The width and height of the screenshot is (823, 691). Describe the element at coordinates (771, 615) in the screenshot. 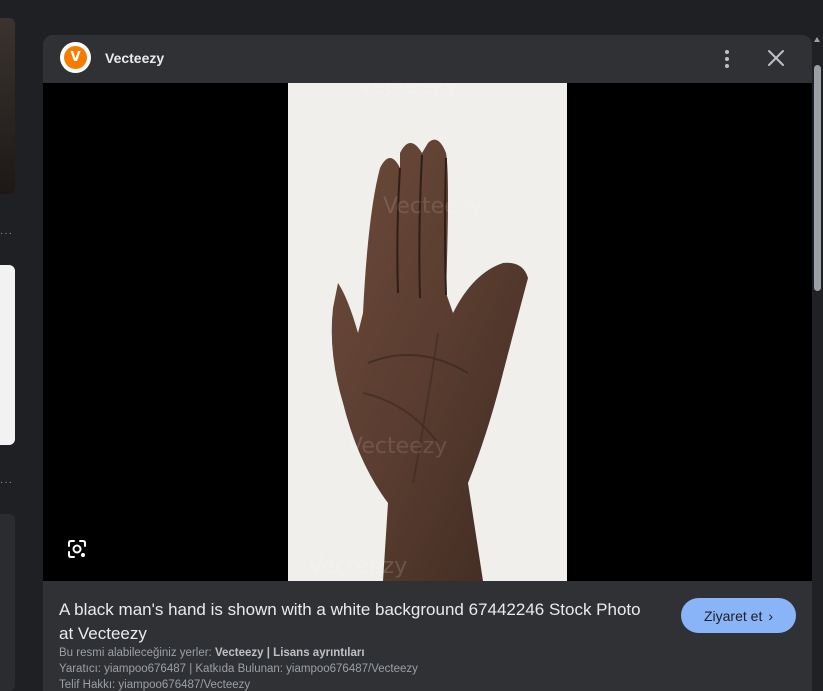

I see `chevron-right-icon: ›` at that location.